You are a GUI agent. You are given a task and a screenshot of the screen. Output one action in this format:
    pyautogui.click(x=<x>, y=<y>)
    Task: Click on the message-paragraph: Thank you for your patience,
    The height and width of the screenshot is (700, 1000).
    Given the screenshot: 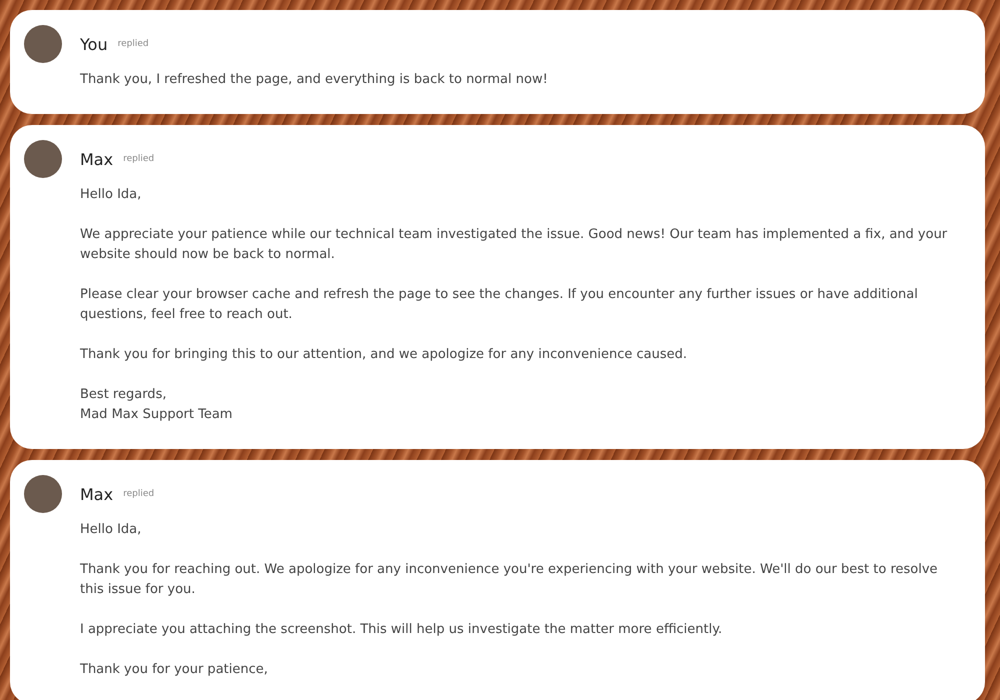 What is the action you would take?
    pyautogui.click(x=174, y=670)
    